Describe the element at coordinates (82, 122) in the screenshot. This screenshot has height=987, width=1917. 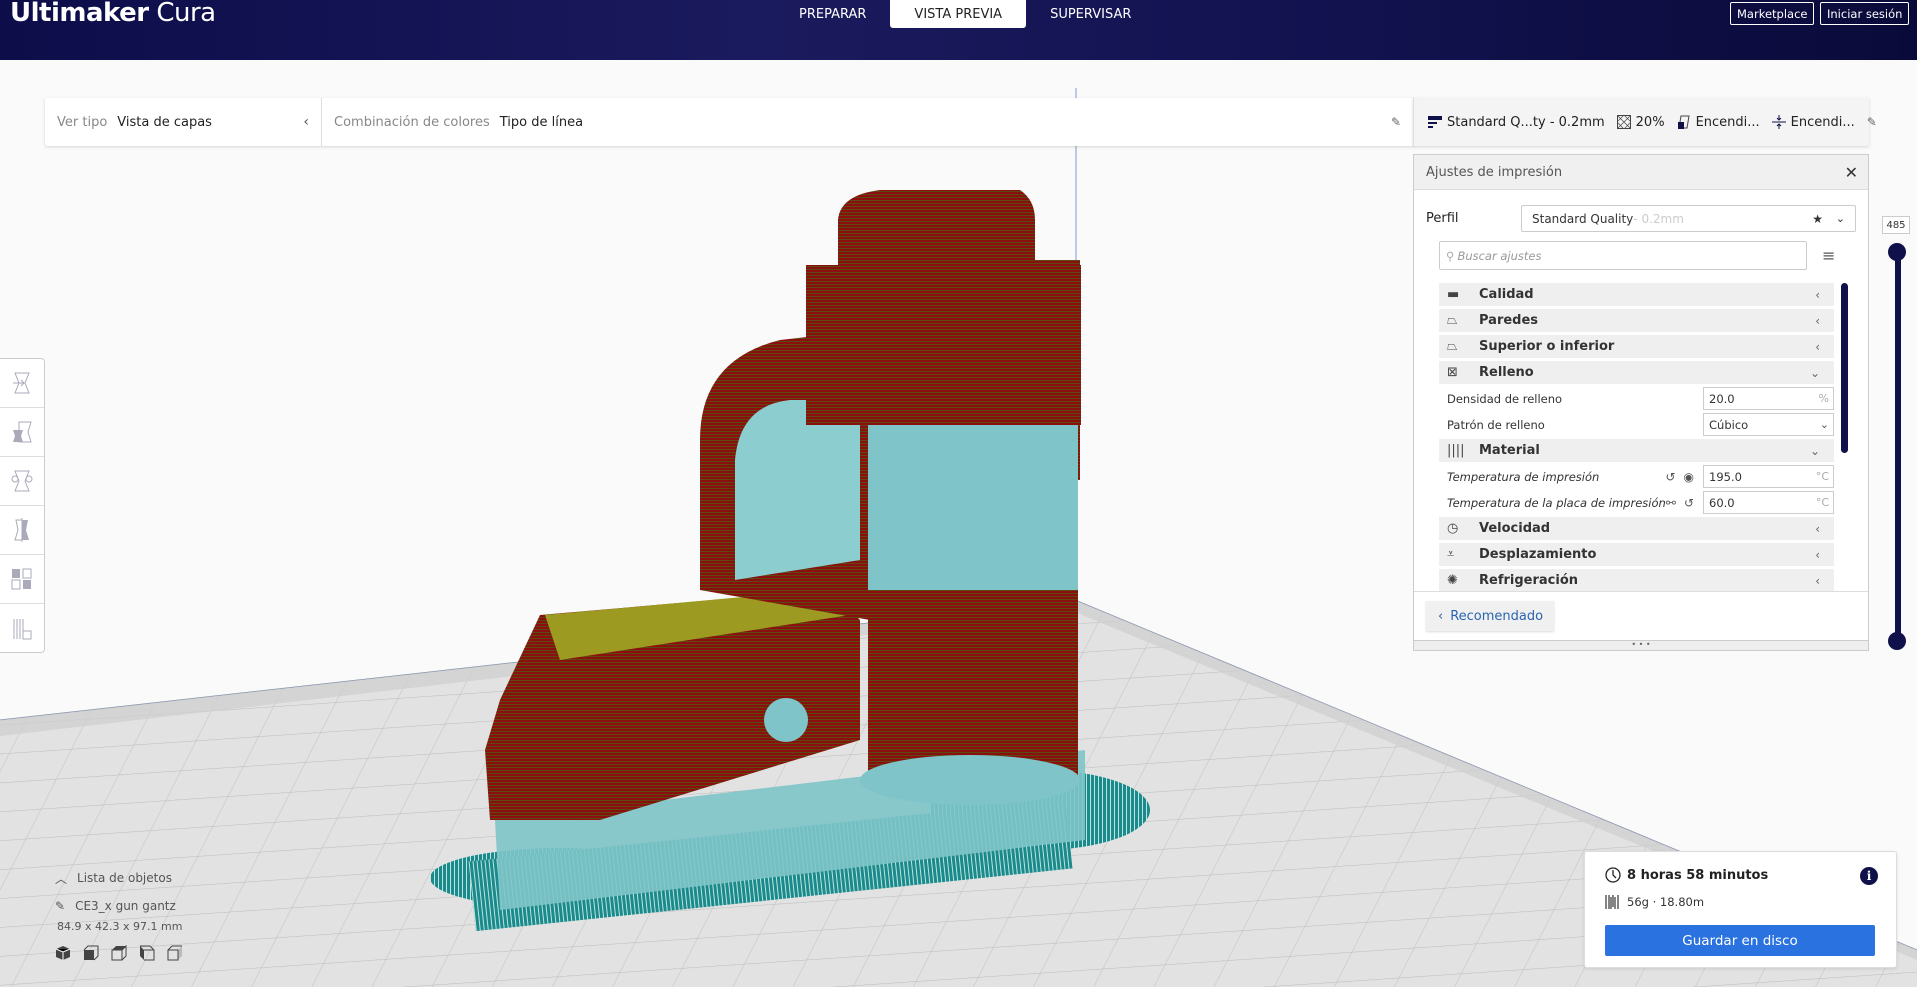
I see `view-type-label: Ver tipo` at that location.